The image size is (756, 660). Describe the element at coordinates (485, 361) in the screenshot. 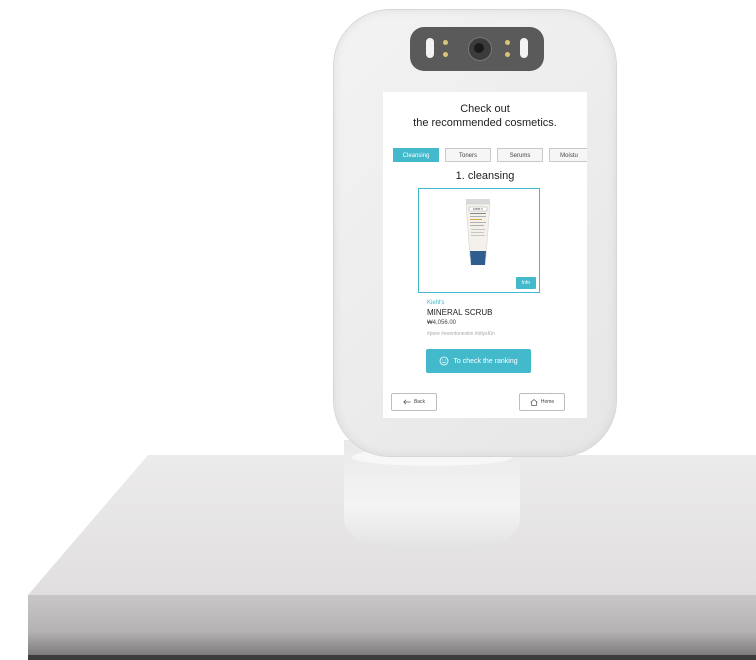

I see `check-ranking-label: To check the ranking` at that location.